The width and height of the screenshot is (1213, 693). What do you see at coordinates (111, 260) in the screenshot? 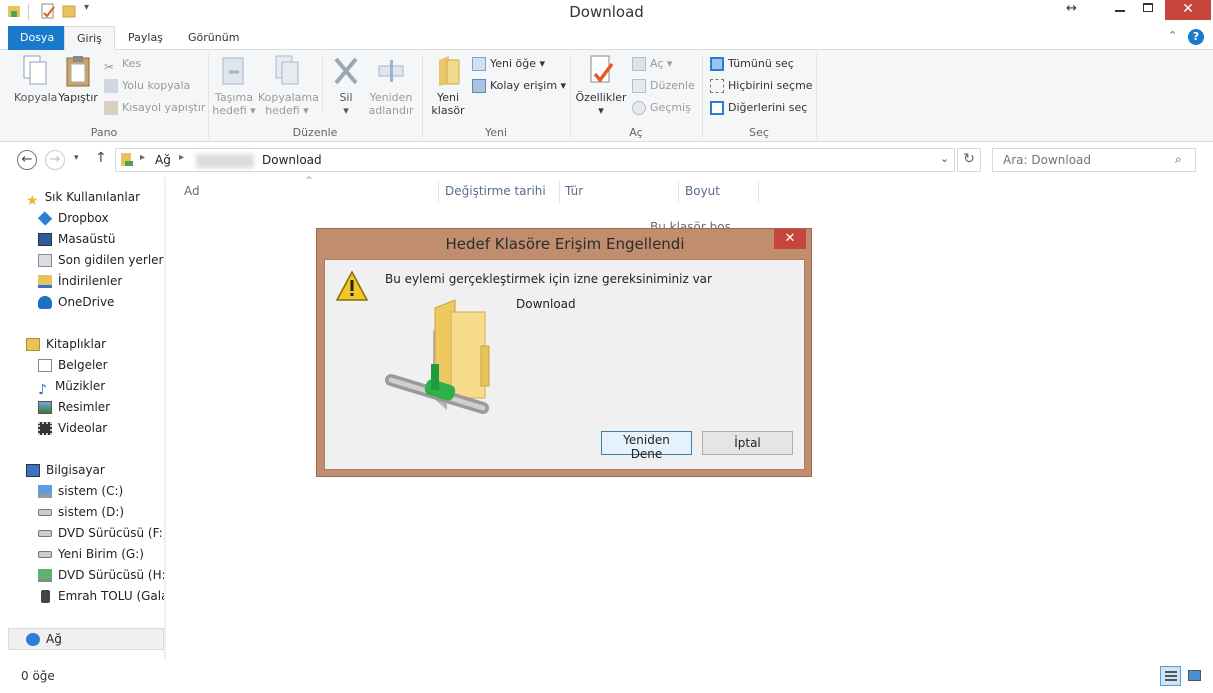
I see `nav-item-label: Son gidilen yerler` at bounding box center [111, 260].